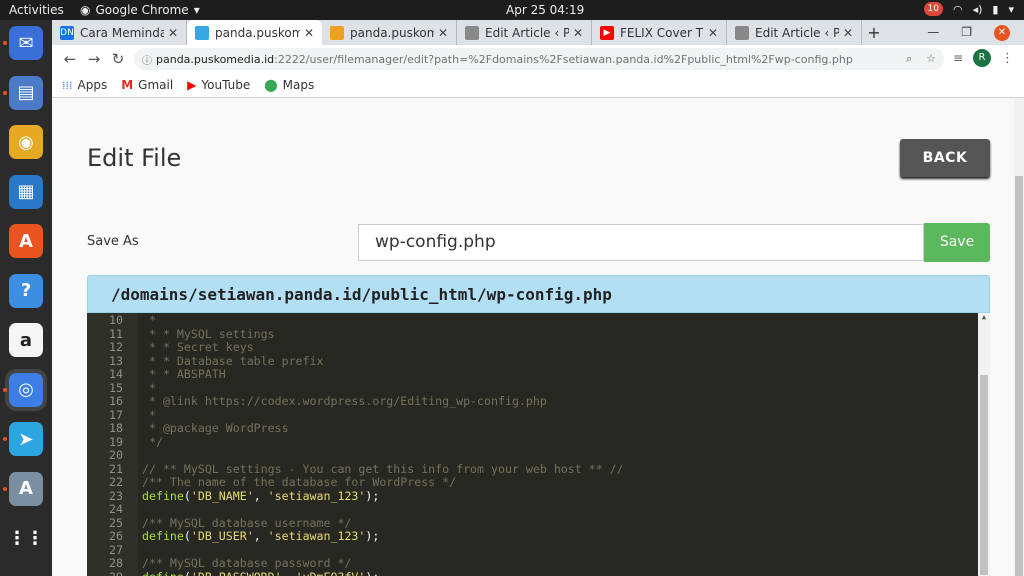  What do you see at coordinates (233, 361) in the screenshot?
I see `code-text: * * Database table prefix` at bounding box center [233, 361].